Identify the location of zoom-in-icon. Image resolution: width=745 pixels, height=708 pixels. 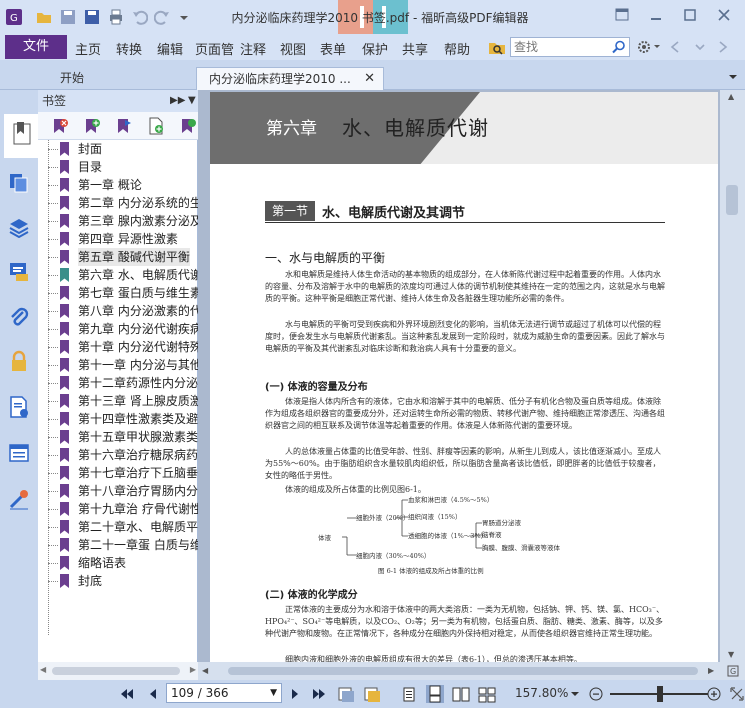
(713, 694).